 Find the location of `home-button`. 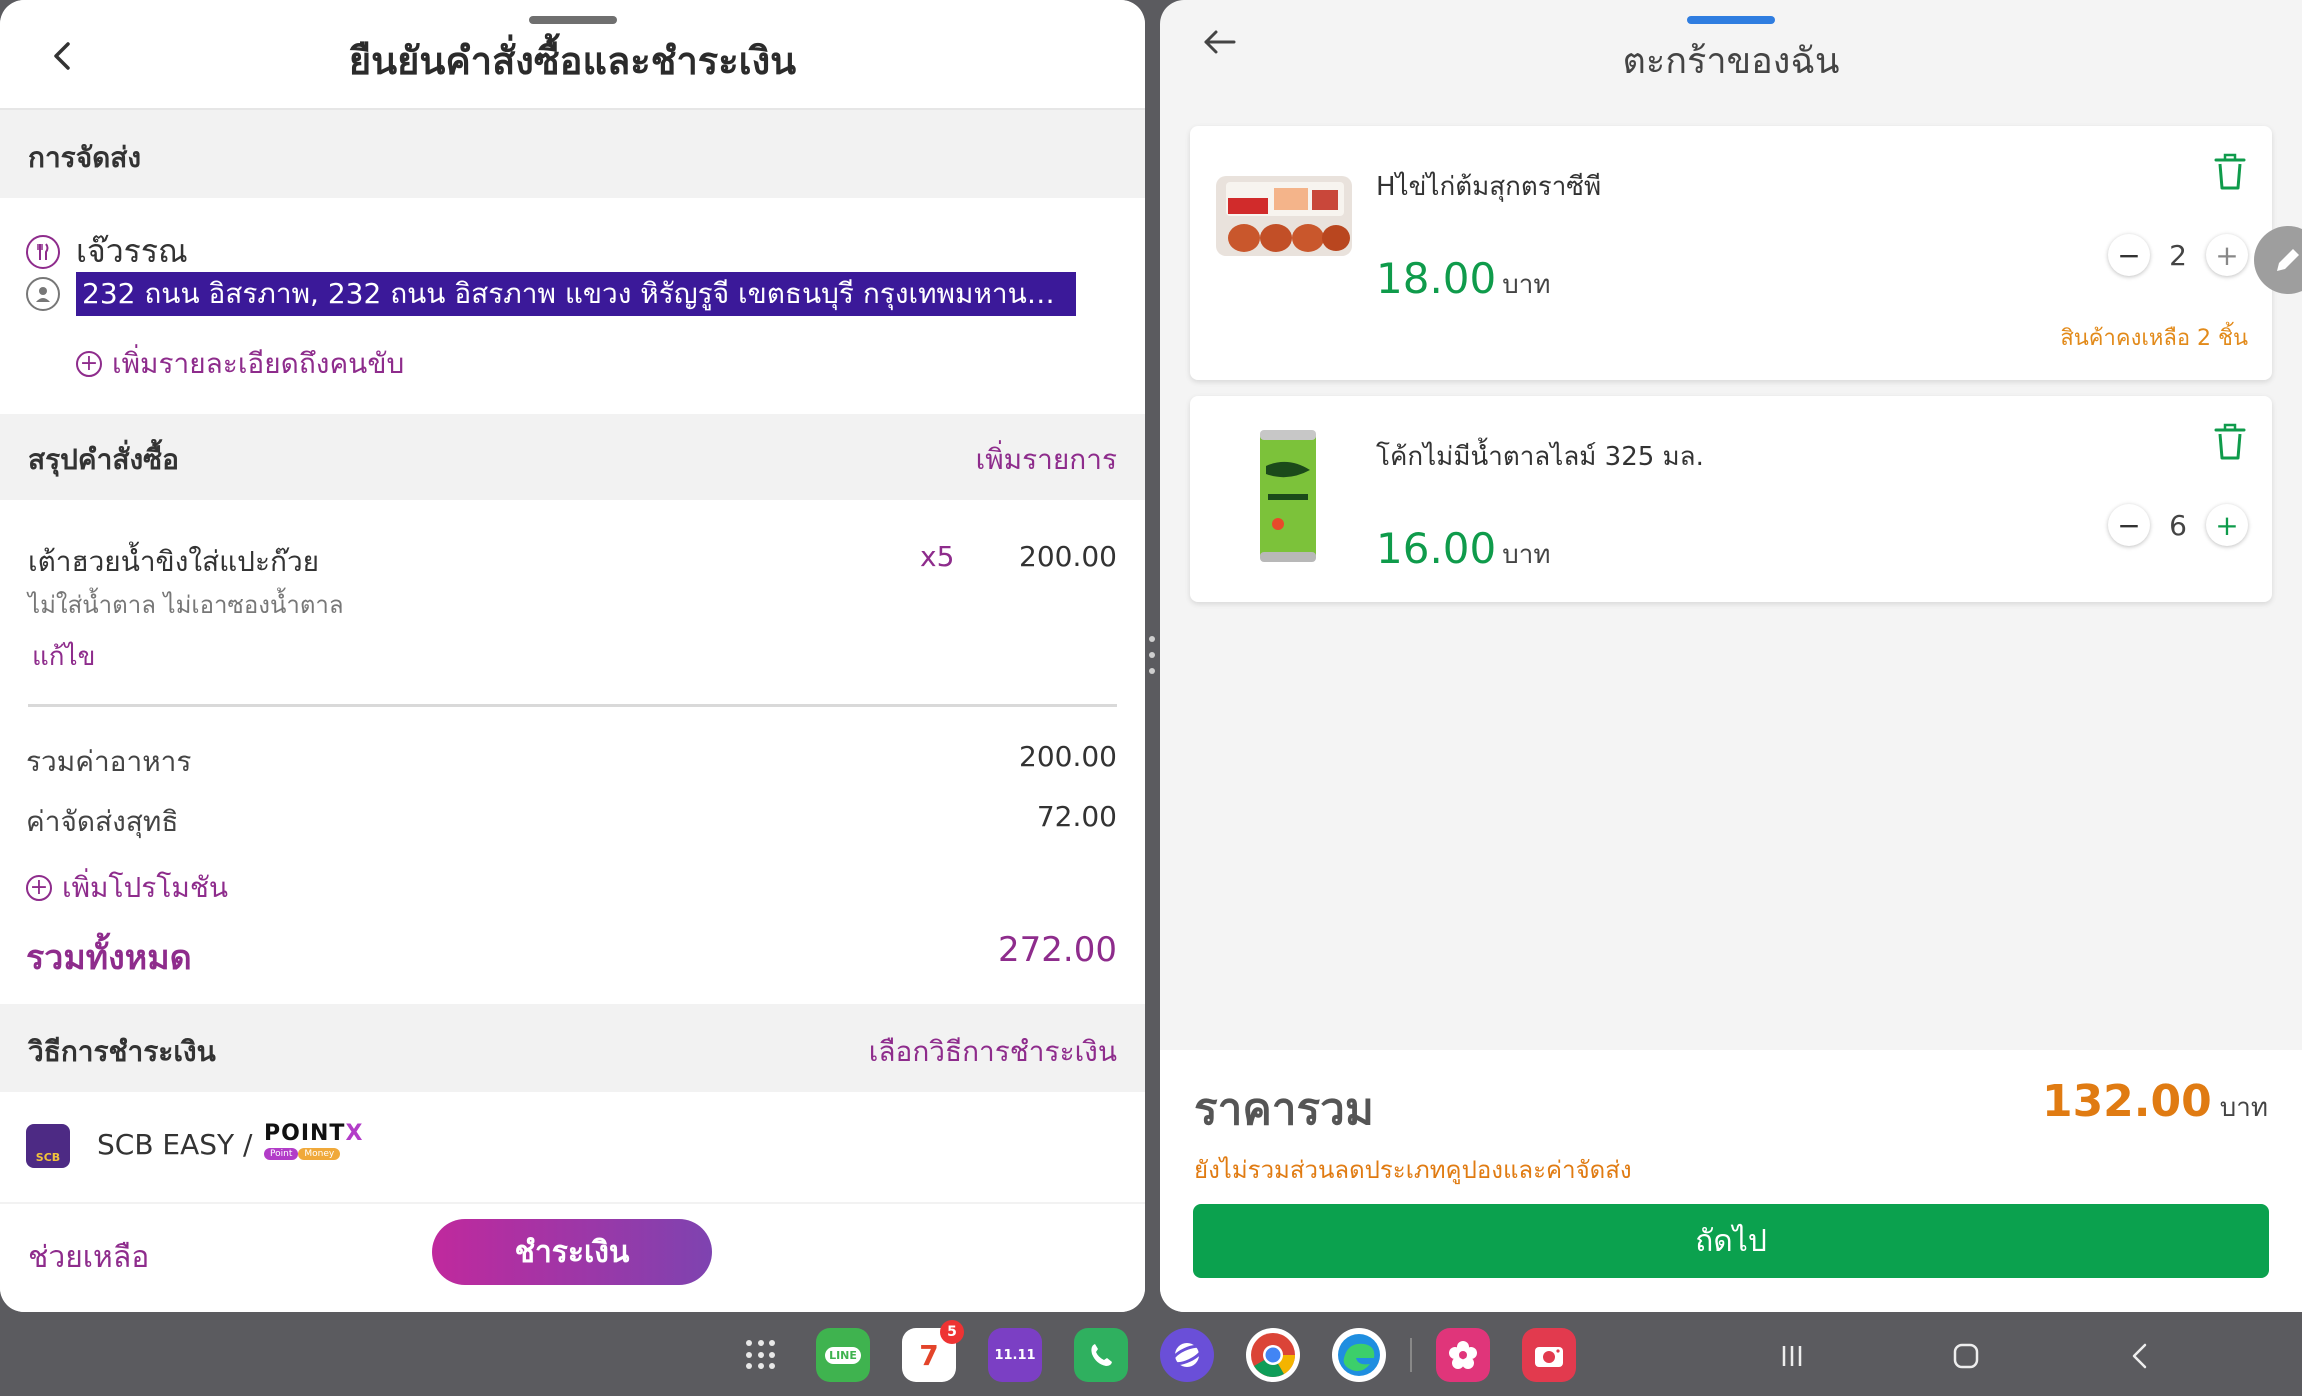

home-button is located at coordinates (1966, 1356).